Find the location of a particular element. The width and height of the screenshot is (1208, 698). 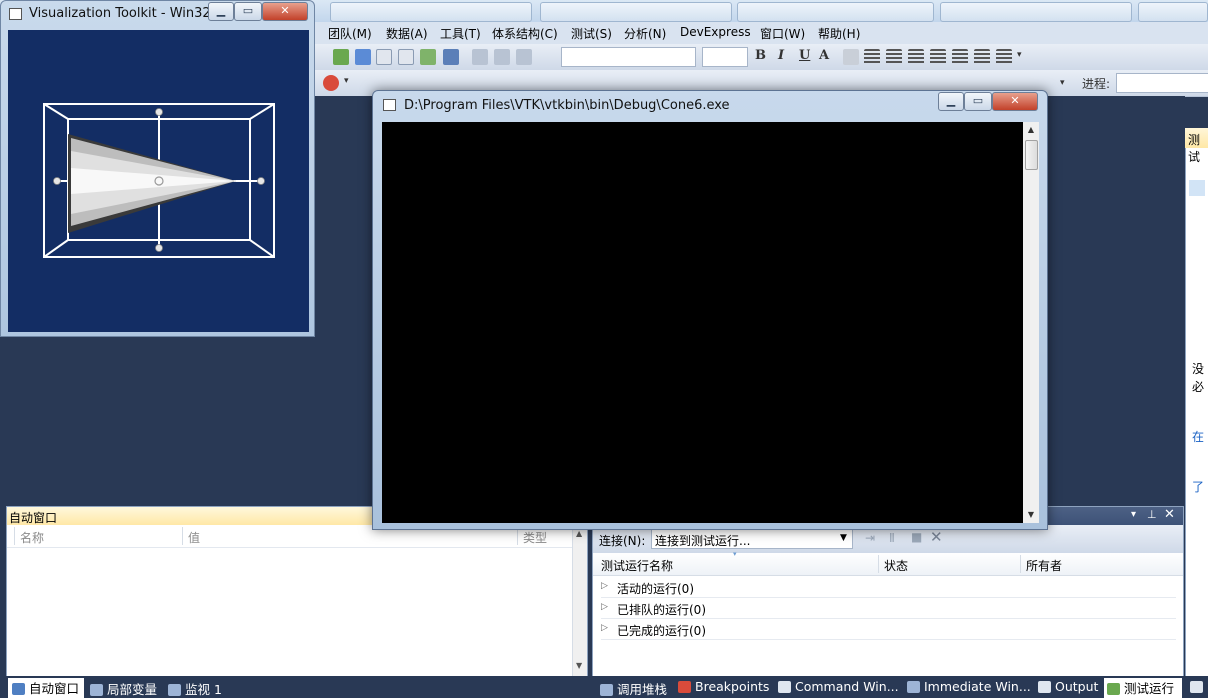

grid-icon is located at coordinates (406, 57).